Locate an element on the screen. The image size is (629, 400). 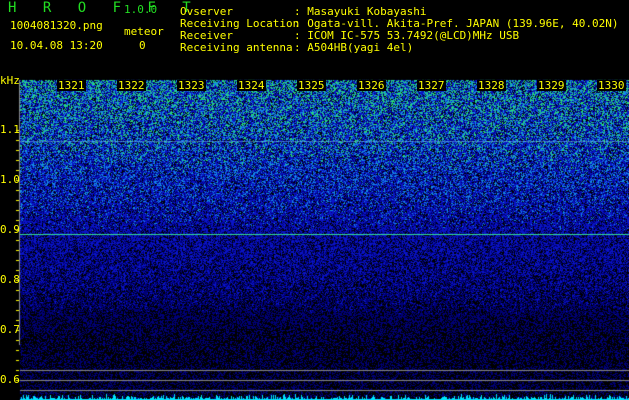
meteor-count: 0 is located at coordinates (142, 45).